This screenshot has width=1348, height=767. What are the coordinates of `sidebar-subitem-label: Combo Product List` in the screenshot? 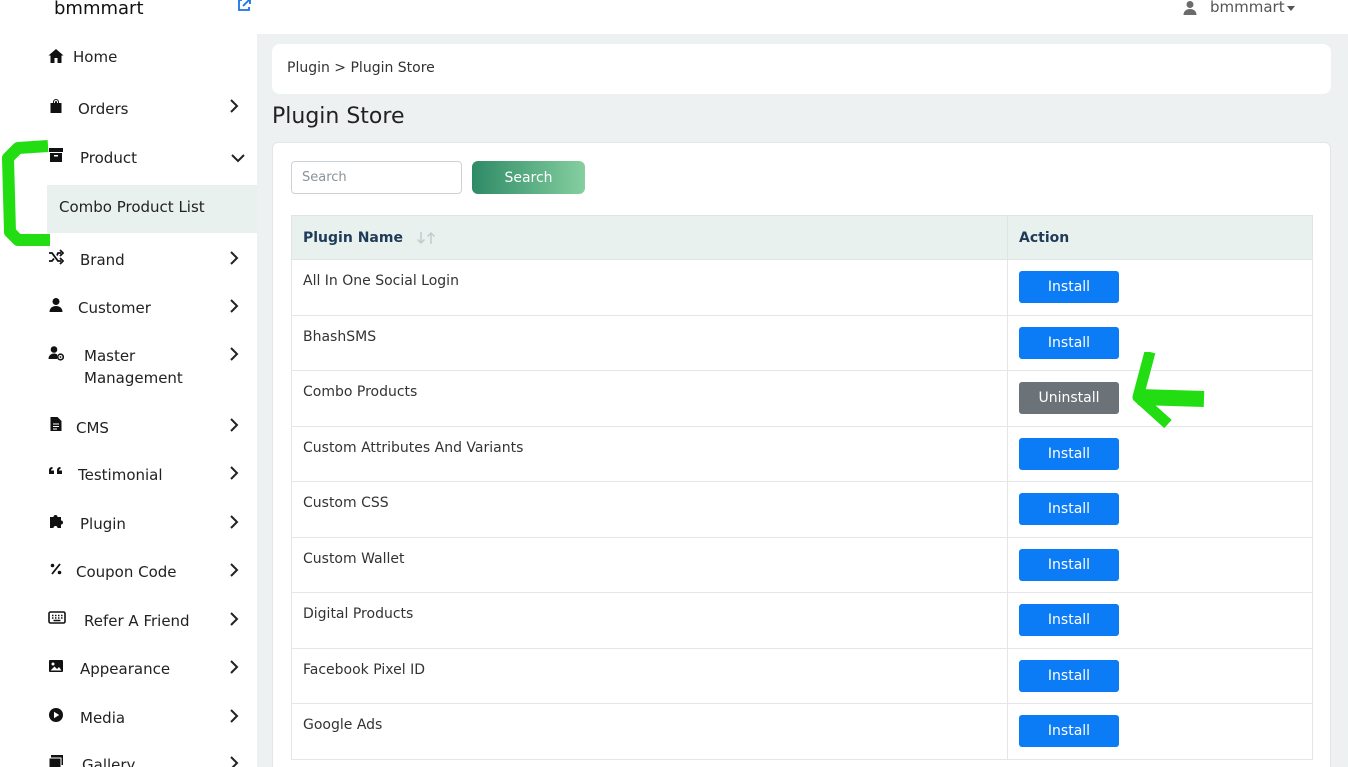 It's located at (132, 207).